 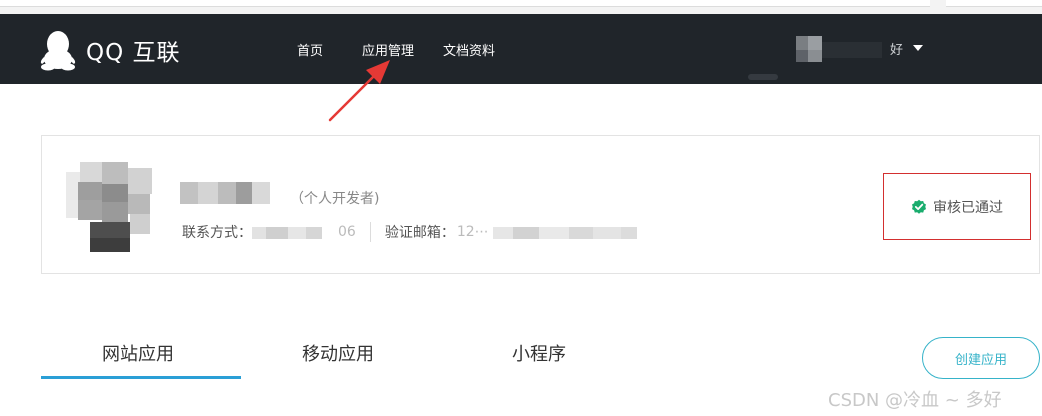 I want to click on app-type-tabs: 网站应用 移动应用 小程序, so click(x=450, y=356).